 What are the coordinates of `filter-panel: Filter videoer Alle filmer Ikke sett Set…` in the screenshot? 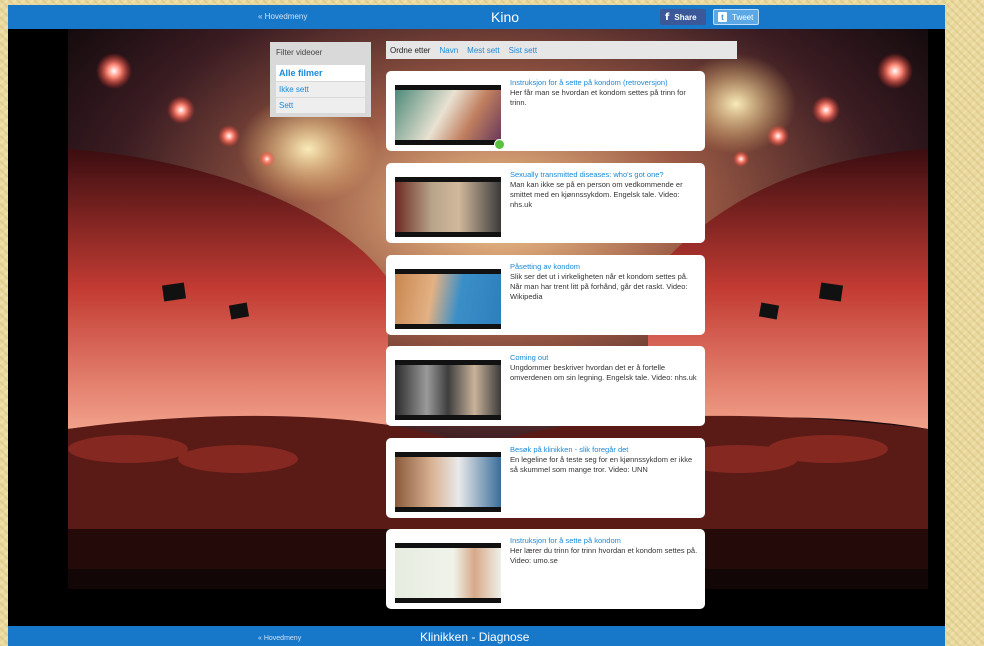 It's located at (320, 79).